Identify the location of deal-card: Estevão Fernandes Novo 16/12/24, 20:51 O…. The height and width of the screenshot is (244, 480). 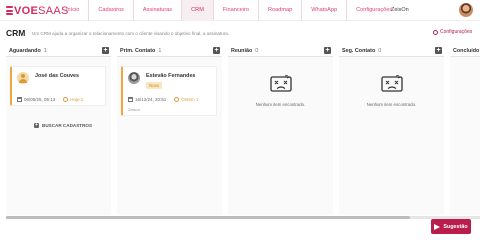
(169, 91).